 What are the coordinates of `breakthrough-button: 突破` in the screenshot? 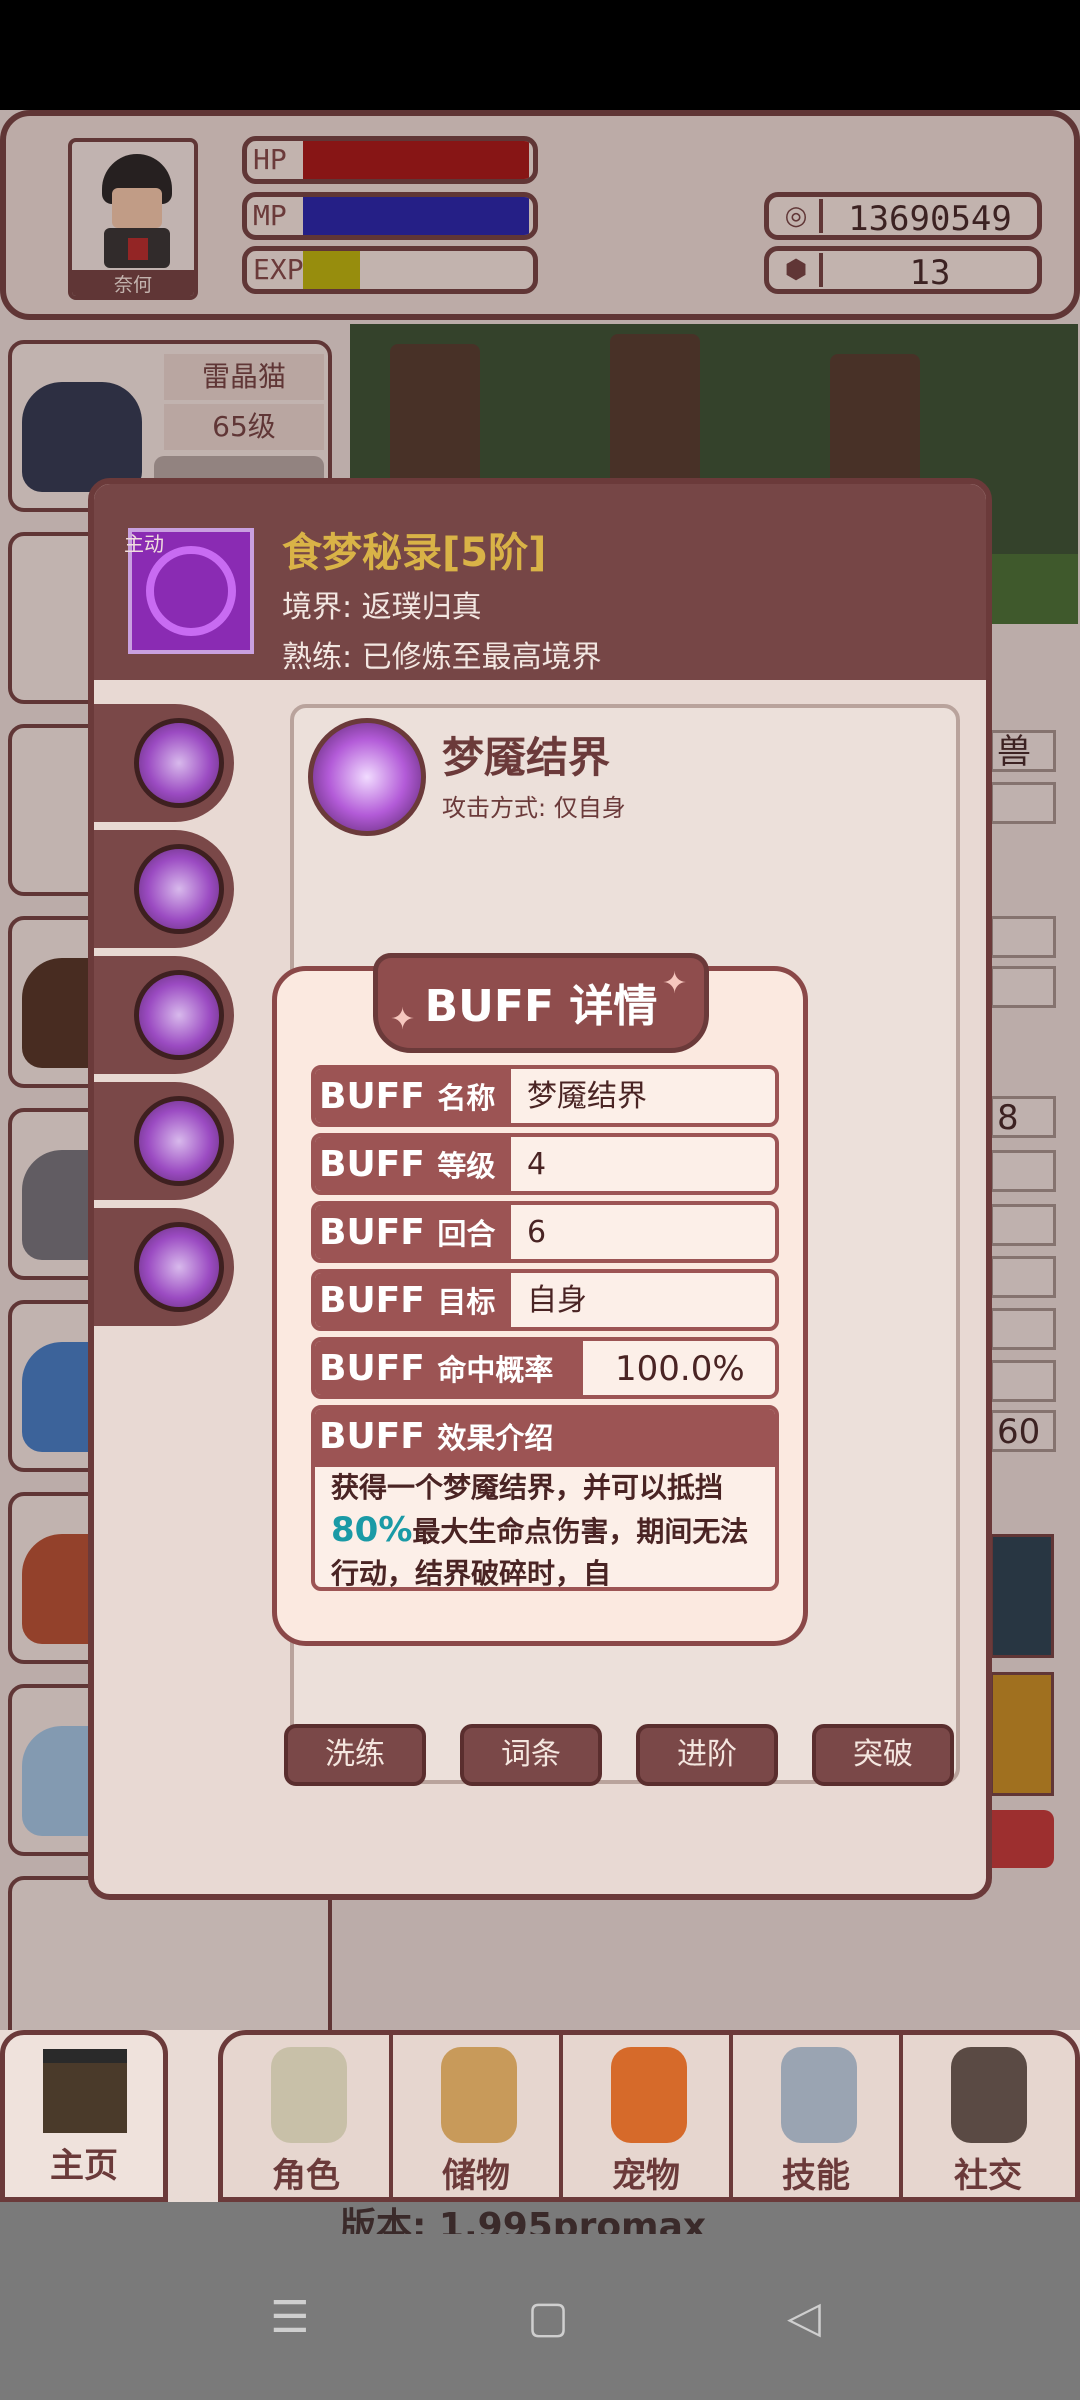 It's located at (883, 1755).